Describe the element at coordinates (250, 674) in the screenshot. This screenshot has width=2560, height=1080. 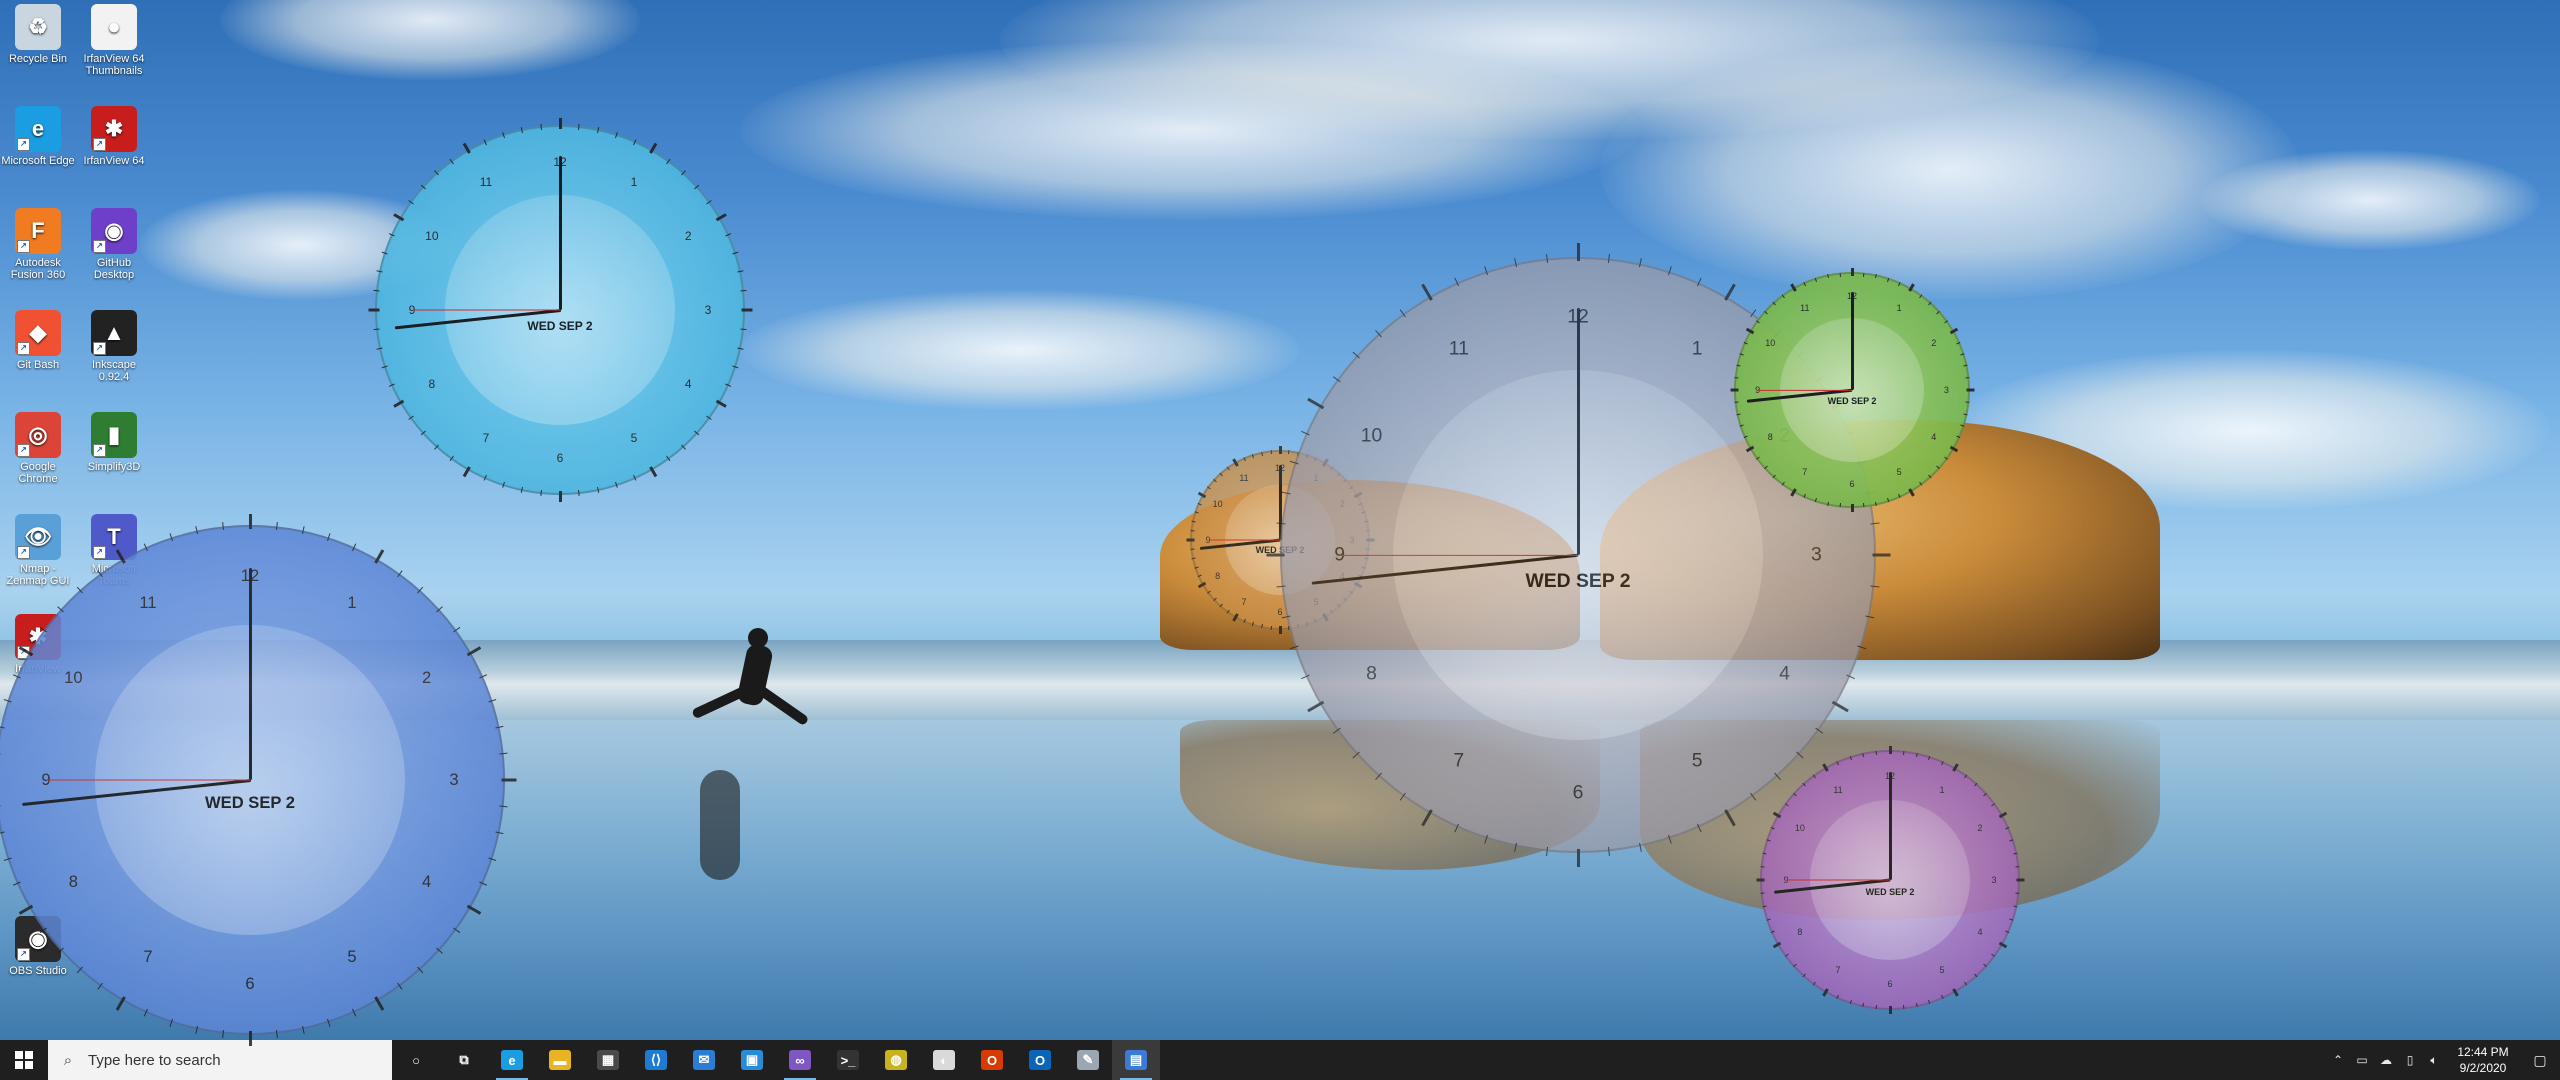
I see `clock-hour-hand` at that location.